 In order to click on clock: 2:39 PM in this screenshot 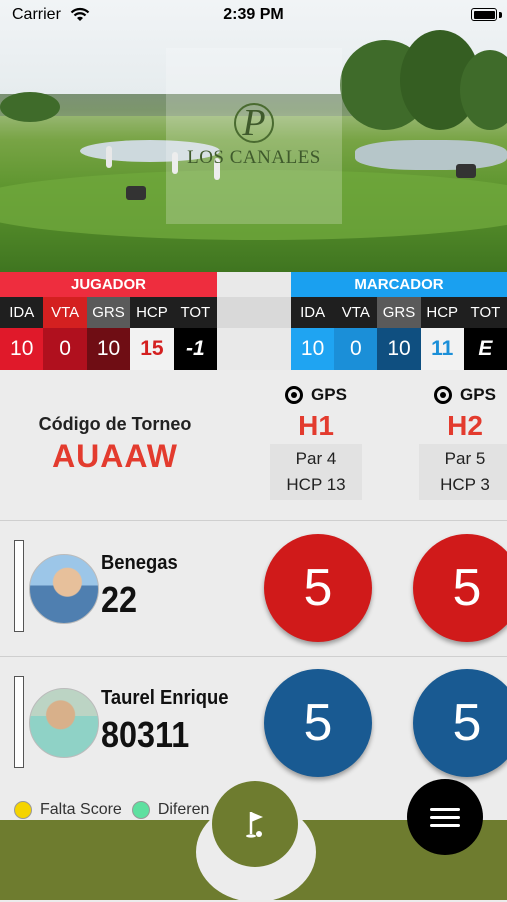, I will do `click(253, 14)`.